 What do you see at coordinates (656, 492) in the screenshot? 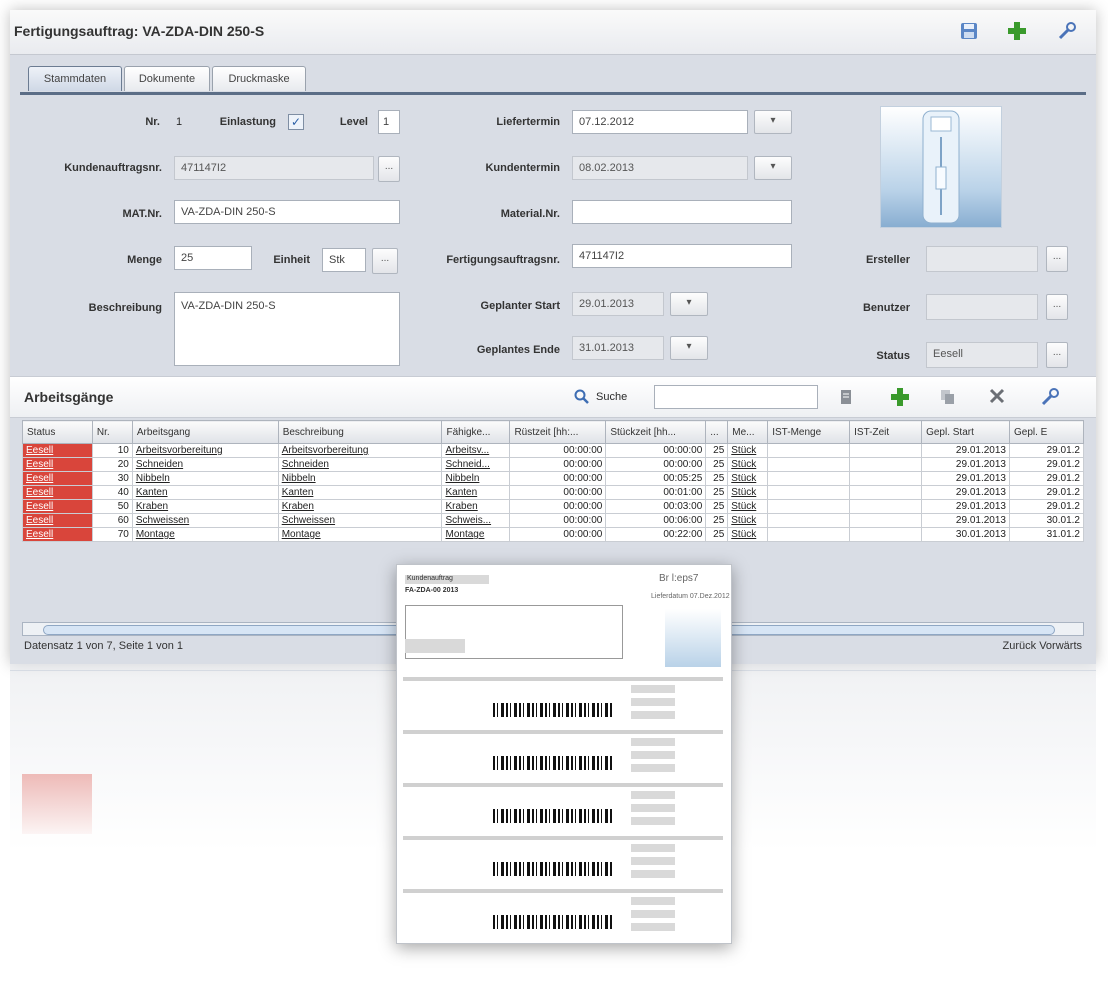
I see `table-cell: 00:01:00` at bounding box center [656, 492].